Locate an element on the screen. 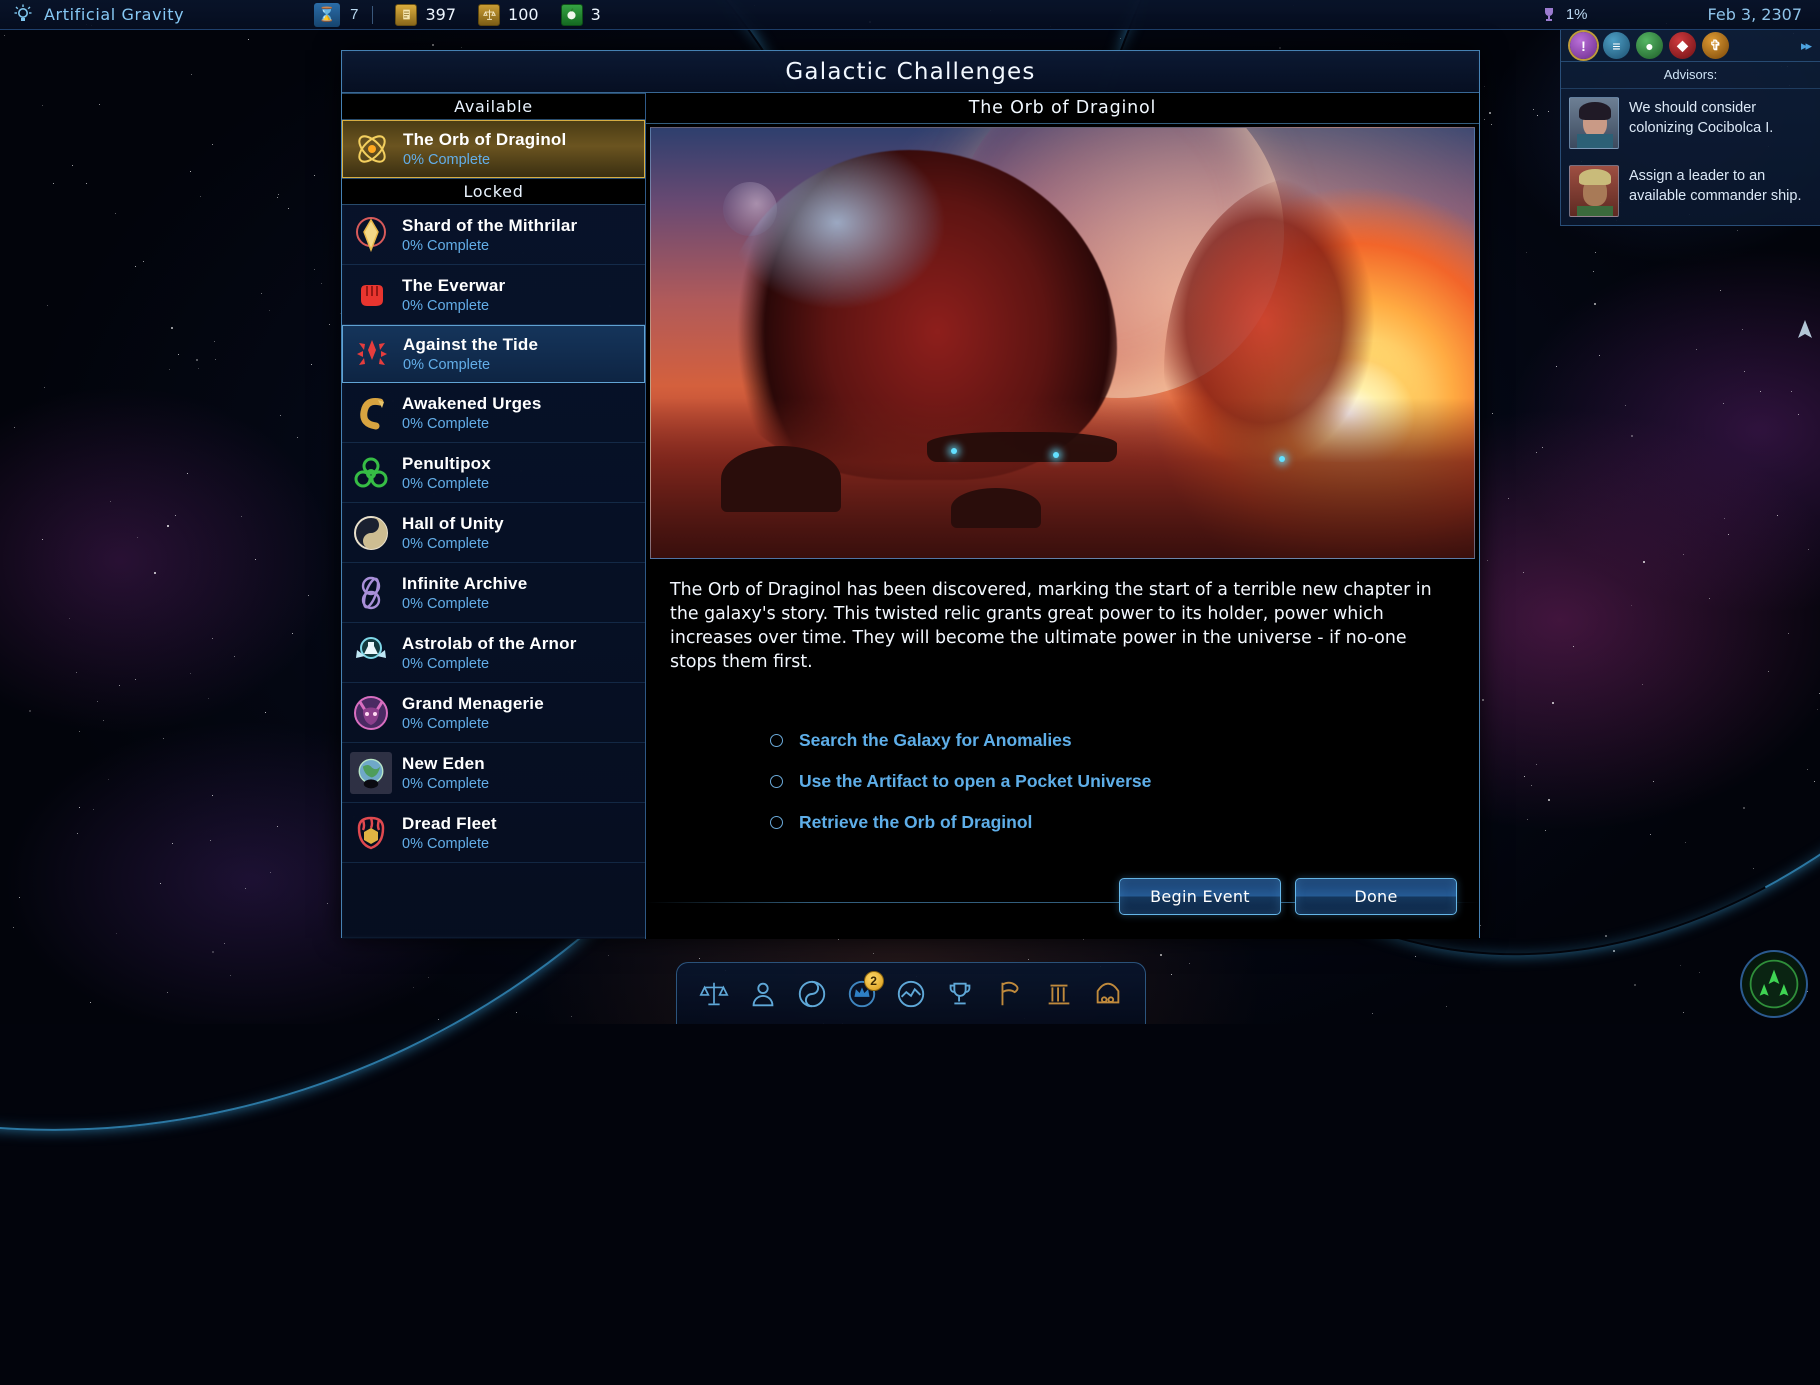 The height and width of the screenshot is (1385, 1820). challenge-item-the-everwar: The Everwar 0% Complete is located at coordinates (493, 295).